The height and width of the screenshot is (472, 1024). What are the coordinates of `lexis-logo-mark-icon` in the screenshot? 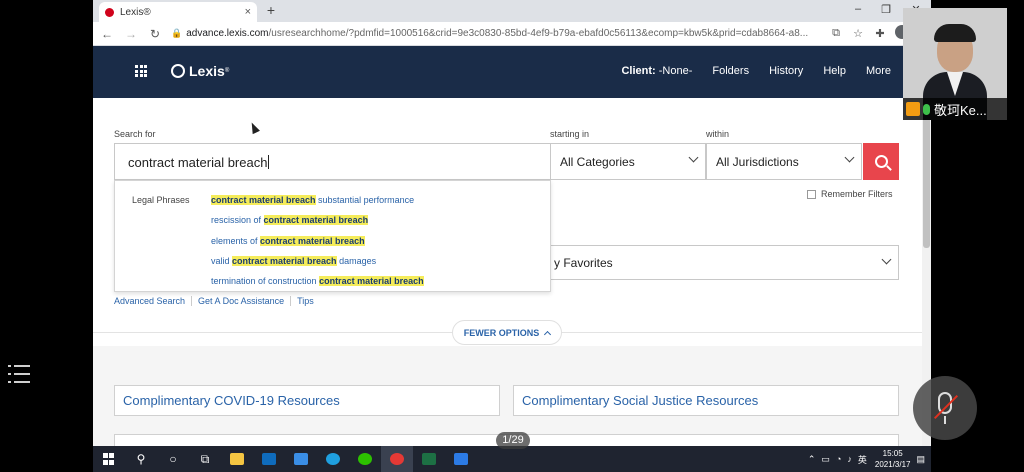 It's located at (178, 71).